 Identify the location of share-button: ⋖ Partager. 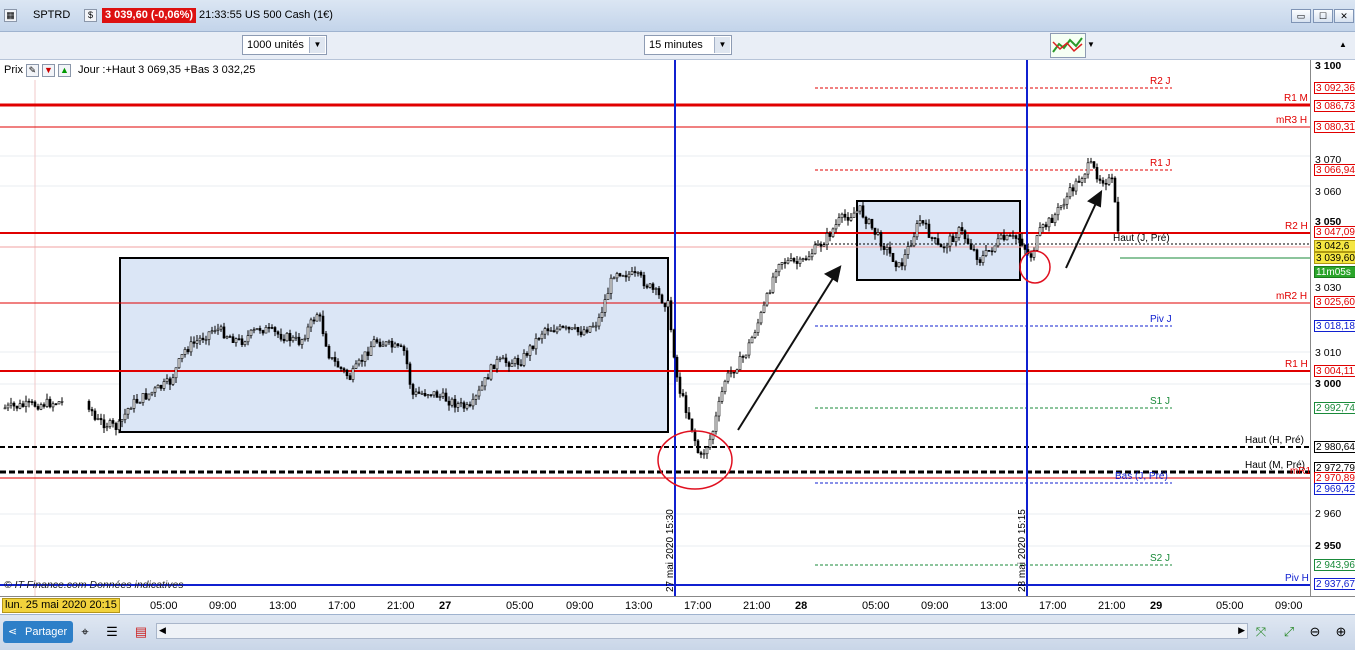
(38, 632).